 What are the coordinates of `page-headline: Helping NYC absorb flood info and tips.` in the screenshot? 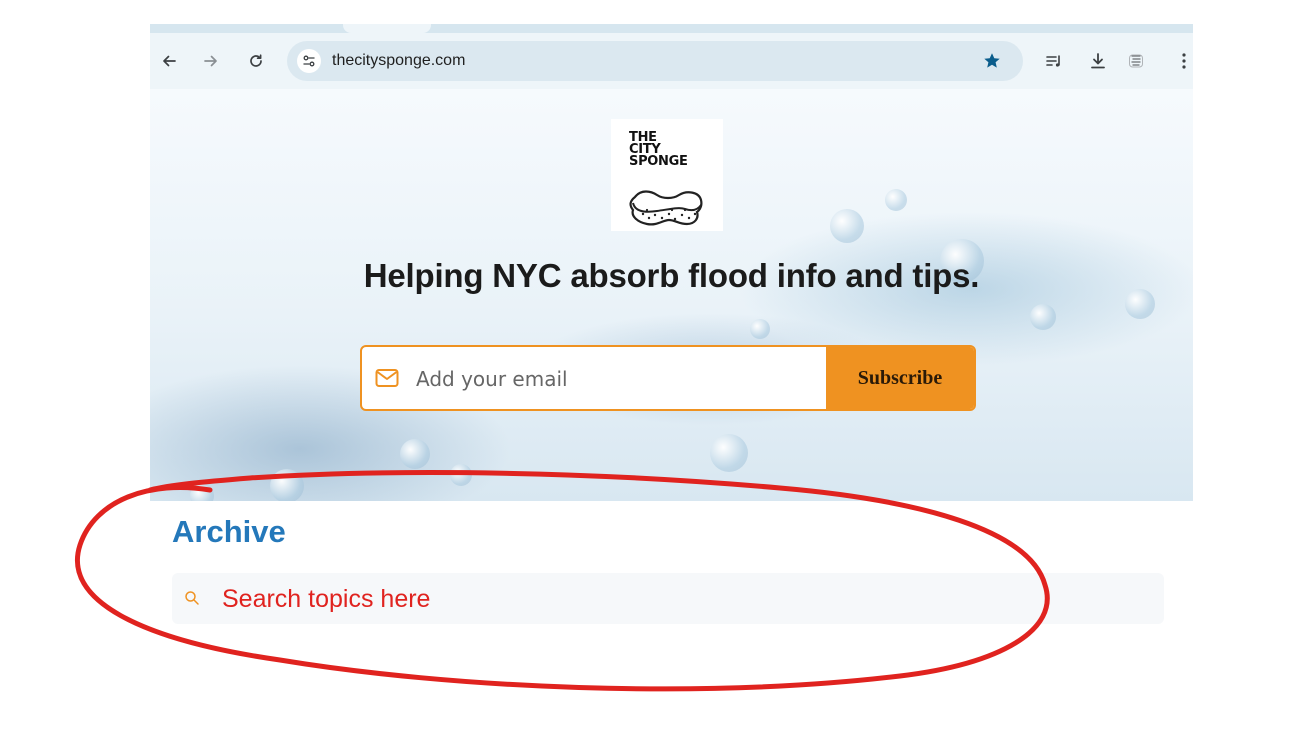 It's located at (671, 275).